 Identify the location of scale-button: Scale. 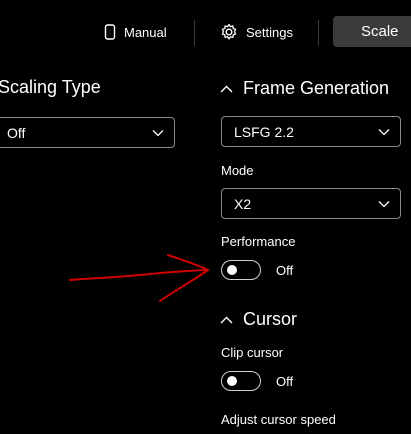
(372, 31).